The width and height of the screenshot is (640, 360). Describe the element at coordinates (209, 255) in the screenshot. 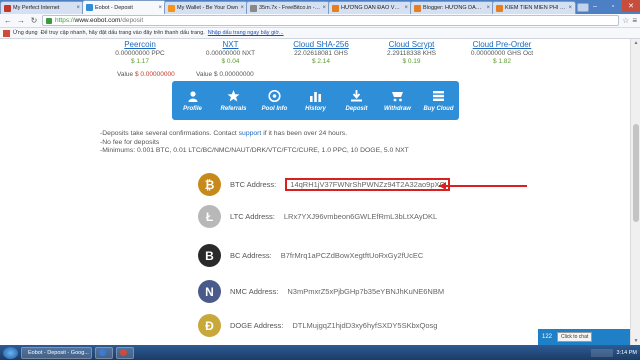

I see `bc-coin-icon: B` at that location.